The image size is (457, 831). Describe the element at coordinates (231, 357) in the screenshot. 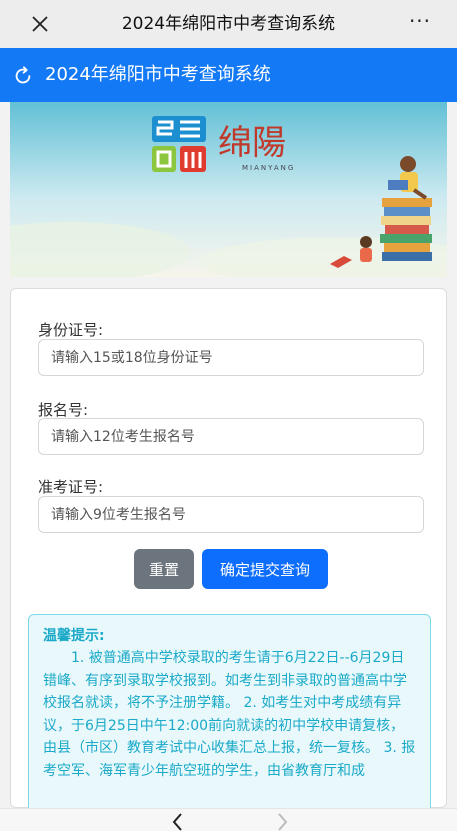

I see `id-number-input` at that location.